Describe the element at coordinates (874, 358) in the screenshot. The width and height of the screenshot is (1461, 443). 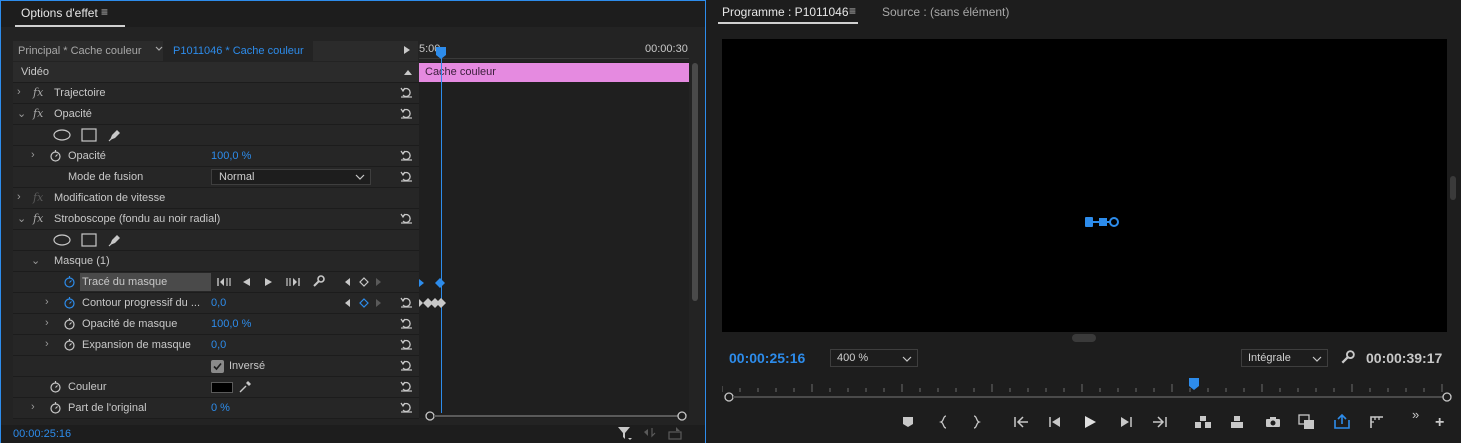
I see `zoom-level-select: 400 %` at that location.